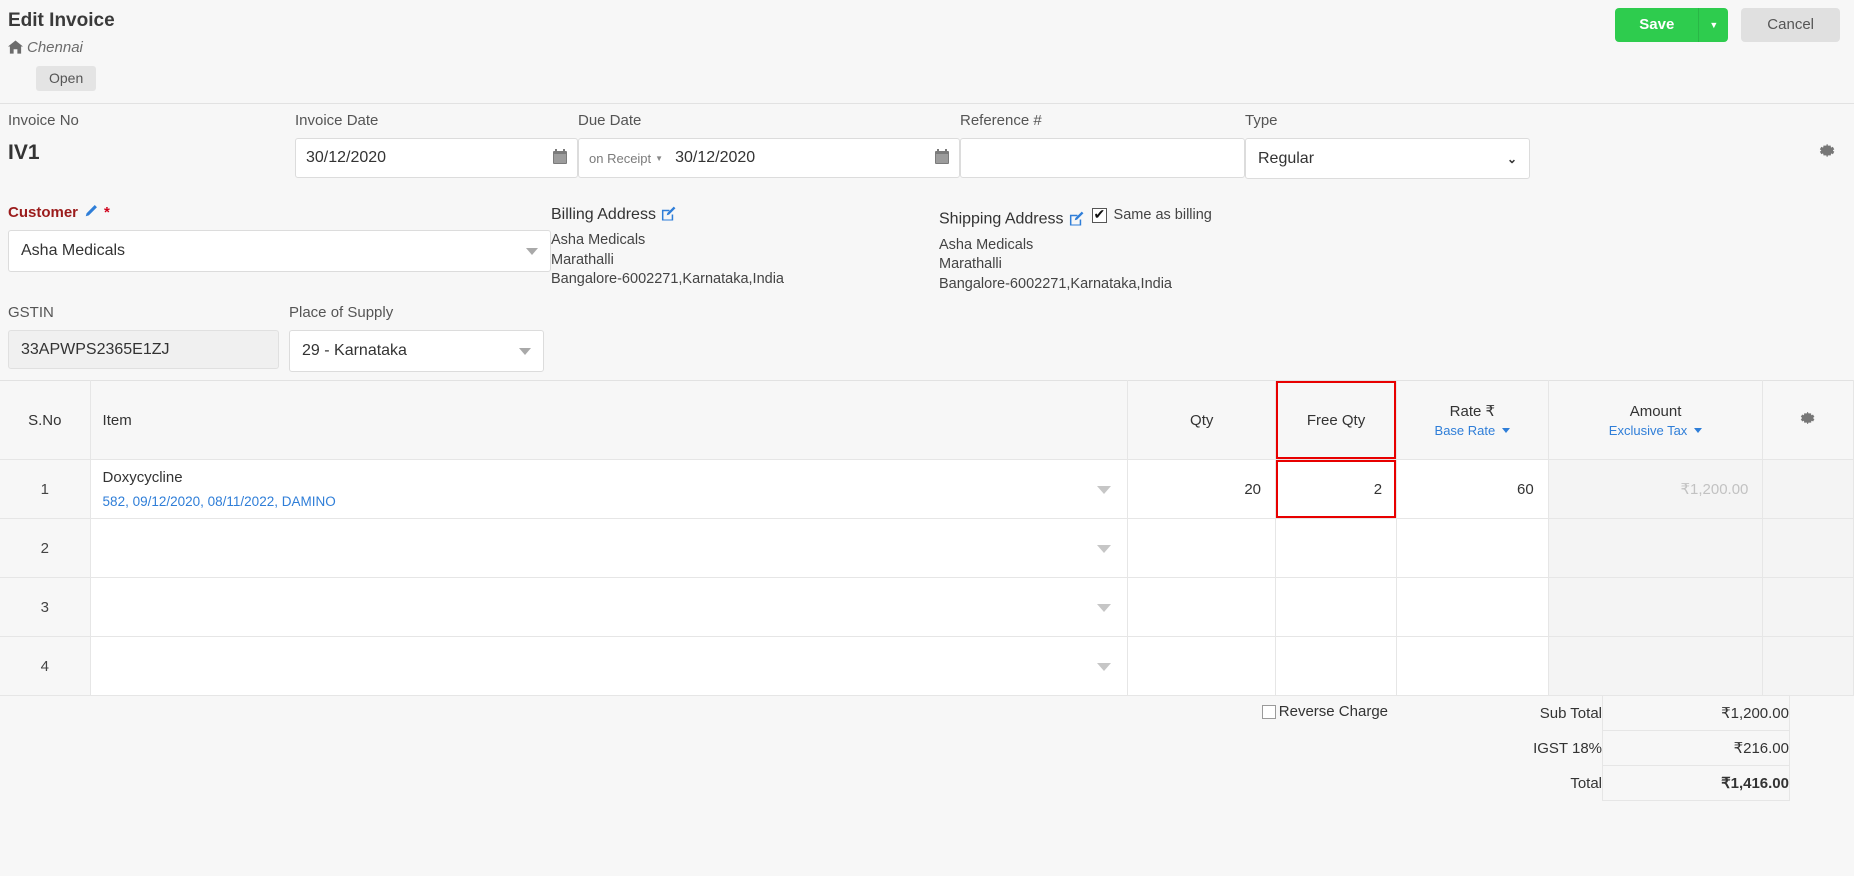 The width and height of the screenshot is (1854, 876). I want to click on row-free-qty: 2, so click(1336, 489).